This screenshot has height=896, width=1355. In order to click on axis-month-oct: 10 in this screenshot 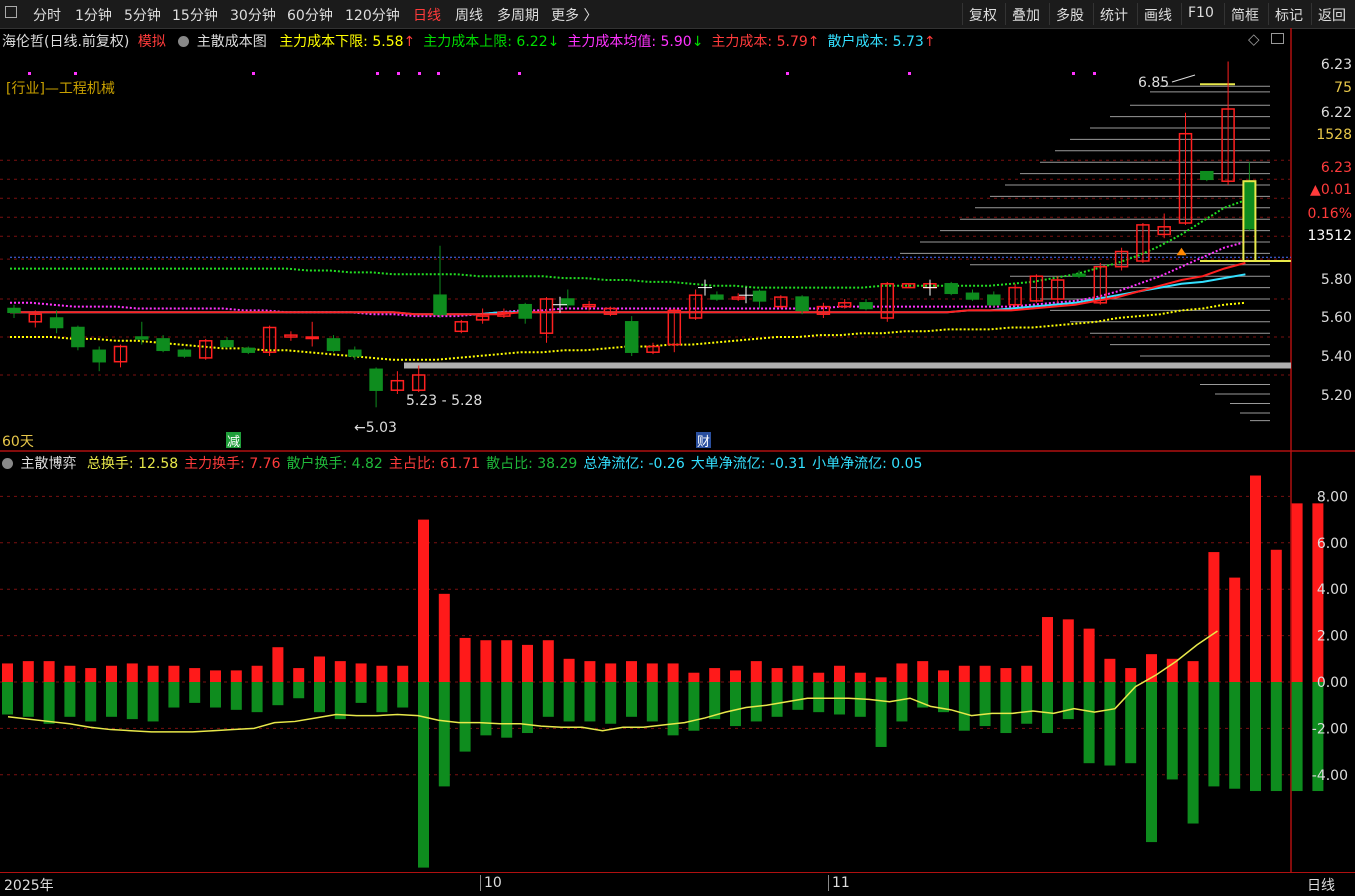, I will do `click(491, 883)`.